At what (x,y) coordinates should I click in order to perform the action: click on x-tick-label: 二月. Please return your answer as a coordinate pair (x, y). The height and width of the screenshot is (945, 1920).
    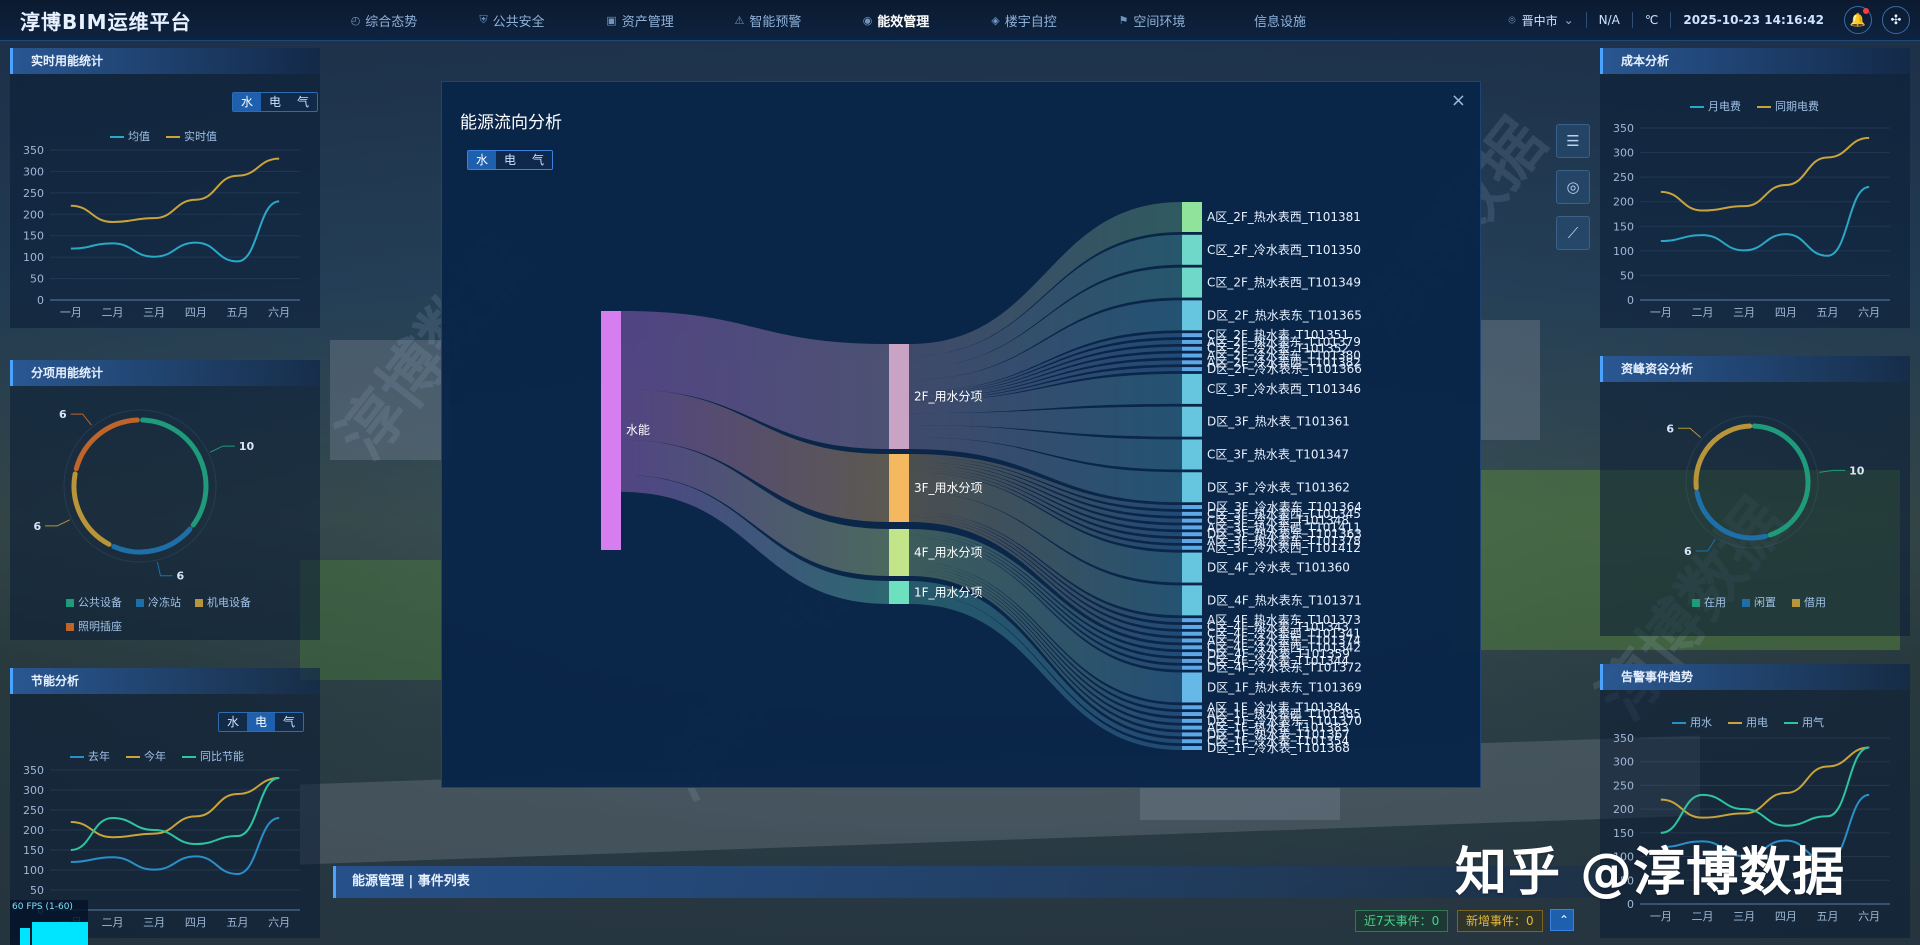
    Looking at the image, I should click on (113, 922).